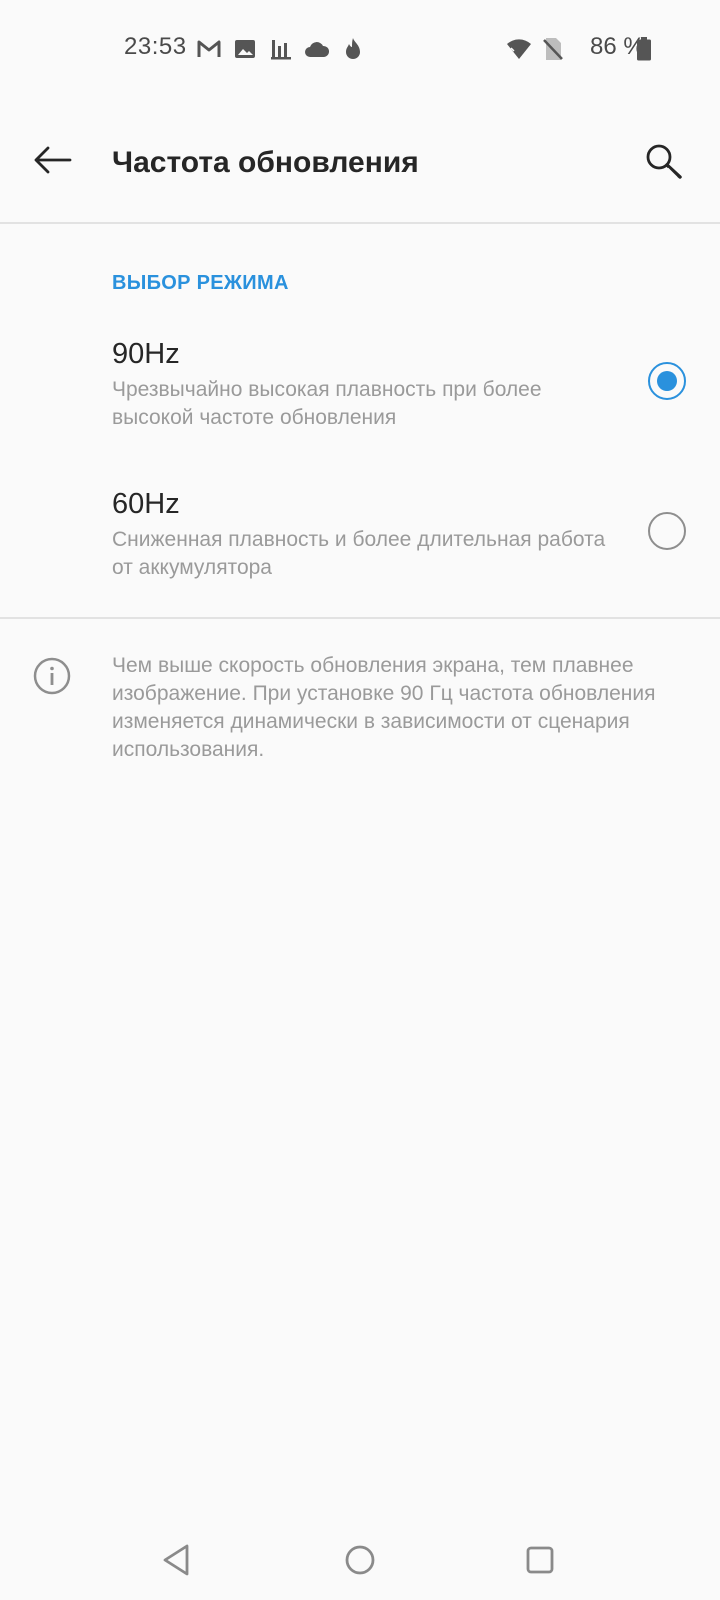 This screenshot has height=1600, width=720. Describe the element at coordinates (519, 49) in the screenshot. I see `wifi-icon` at that location.